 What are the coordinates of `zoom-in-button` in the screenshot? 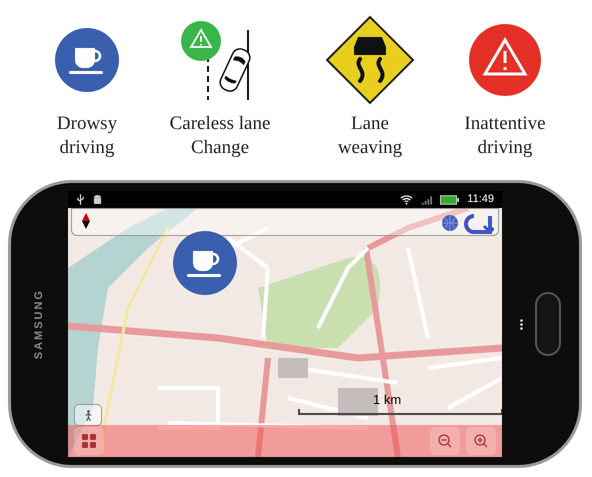 It's located at (481, 441).